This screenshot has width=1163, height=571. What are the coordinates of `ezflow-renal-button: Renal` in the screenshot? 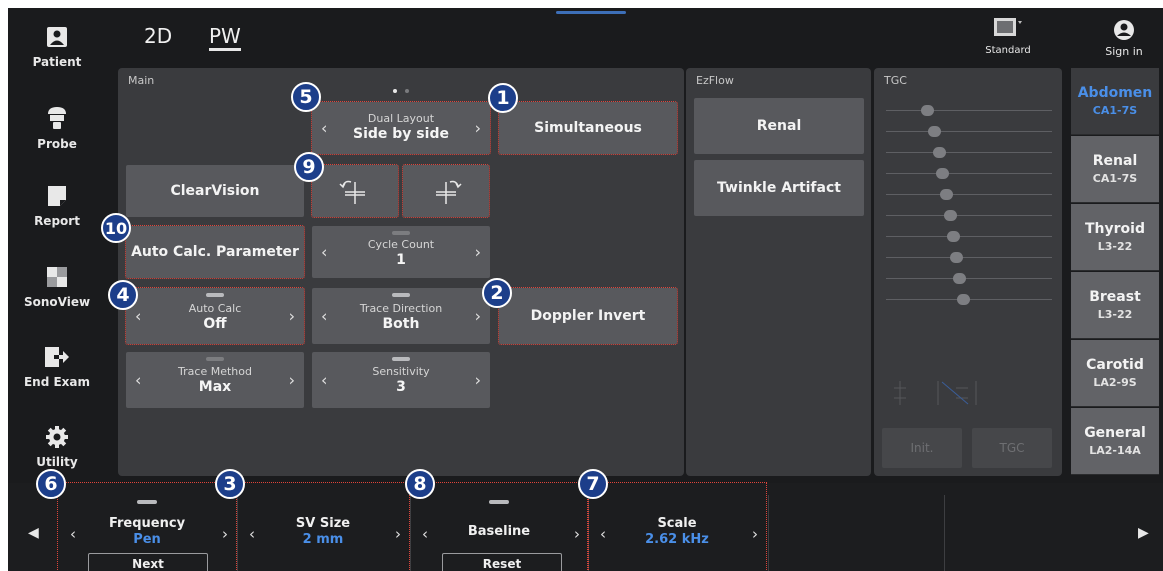 It's located at (779, 126).